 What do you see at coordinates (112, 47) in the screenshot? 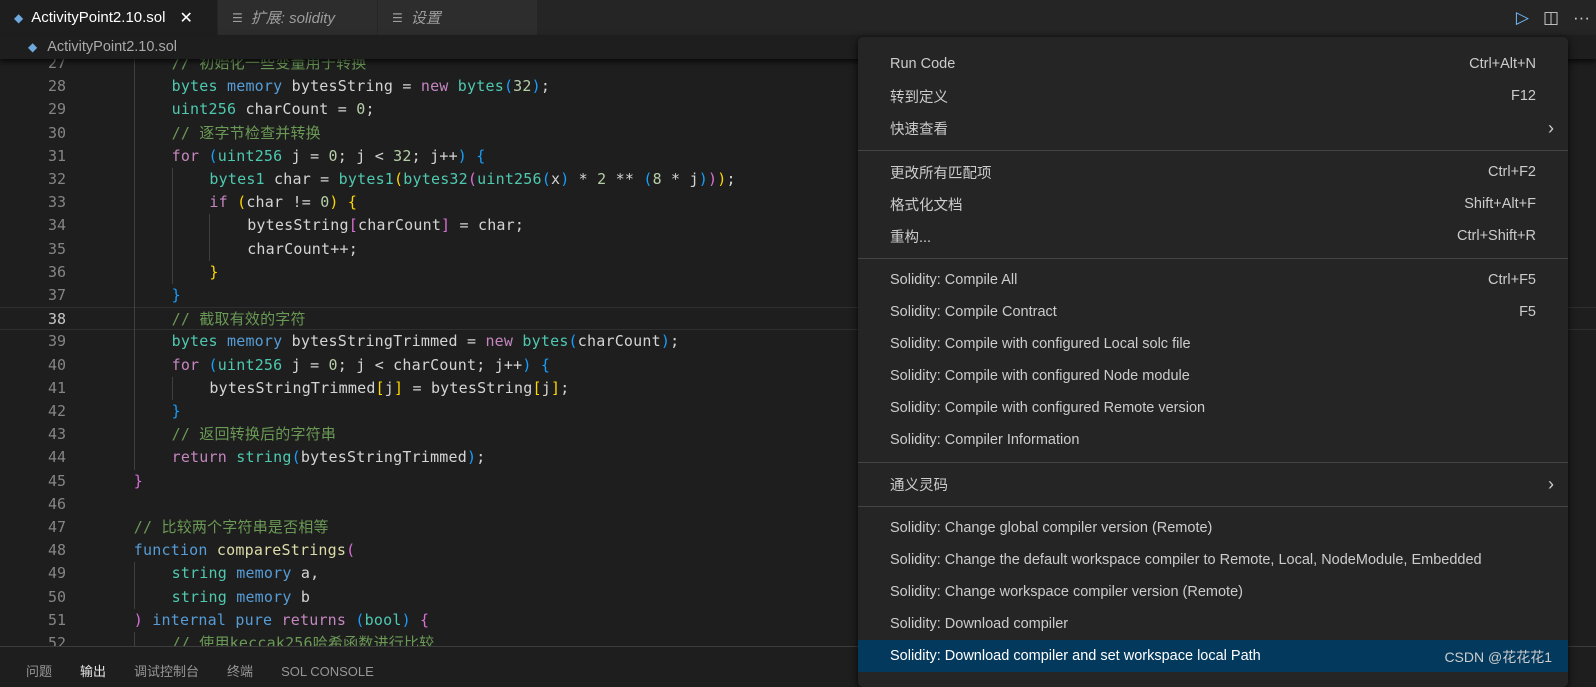
I see `breadcrumb-file: ActivityPoint2.10.sol` at bounding box center [112, 47].